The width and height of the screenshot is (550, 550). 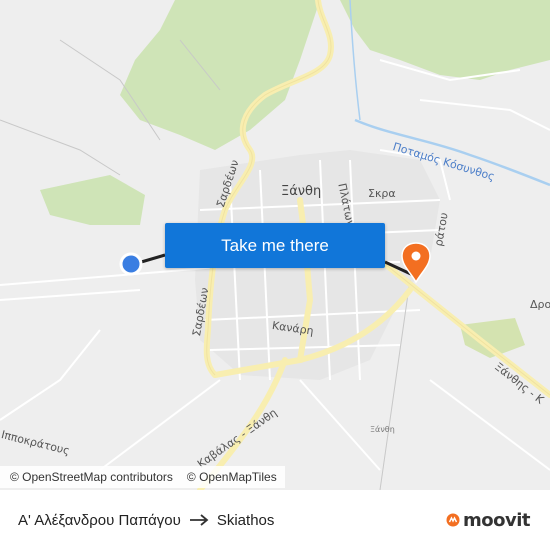 I want to click on route-summary: Α' Αλέξανδρου Παπάγου Skiathos, so click(x=146, y=520).